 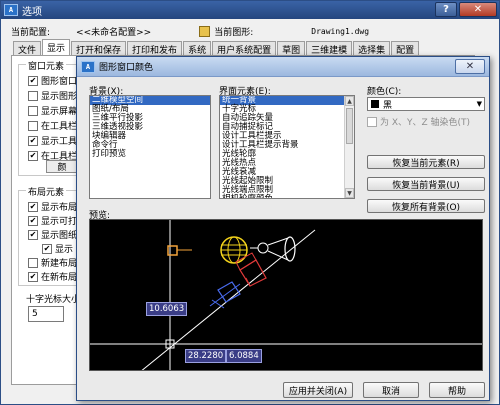 What do you see at coordinates (426, 184) in the screenshot?
I see `restore-context-button: 恢复当前背景(U)` at bounding box center [426, 184].